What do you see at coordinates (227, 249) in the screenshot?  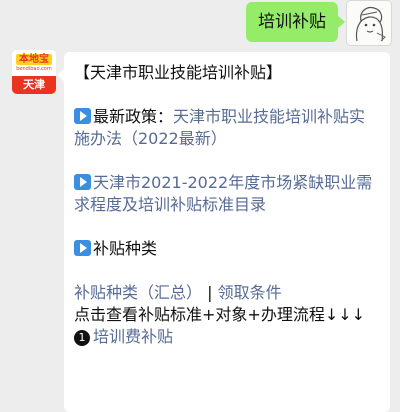 I see `types-paragraph: 补贴种类` at bounding box center [227, 249].